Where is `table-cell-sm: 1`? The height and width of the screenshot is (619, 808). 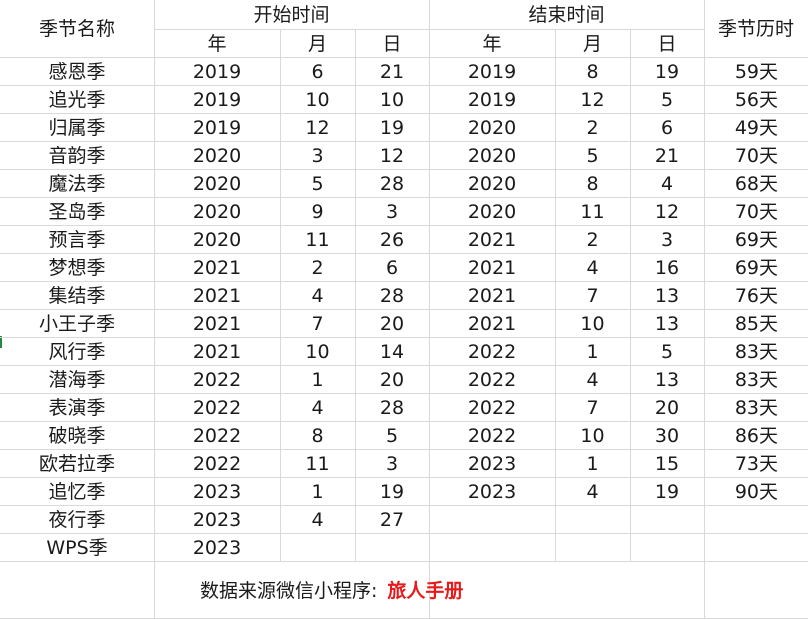
table-cell-sm: 1 is located at coordinates (317, 379).